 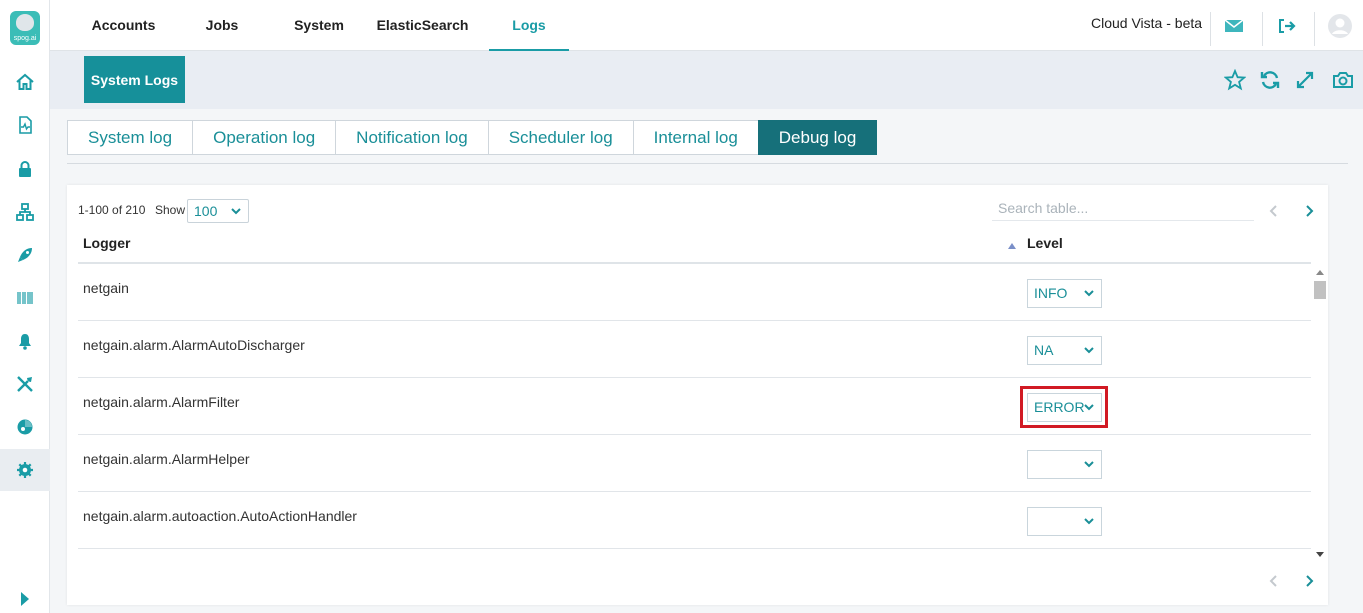 What do you see at coordinates (25, 82) in the screenshot?
I see `home-icon` at bounding box center [25, 82].